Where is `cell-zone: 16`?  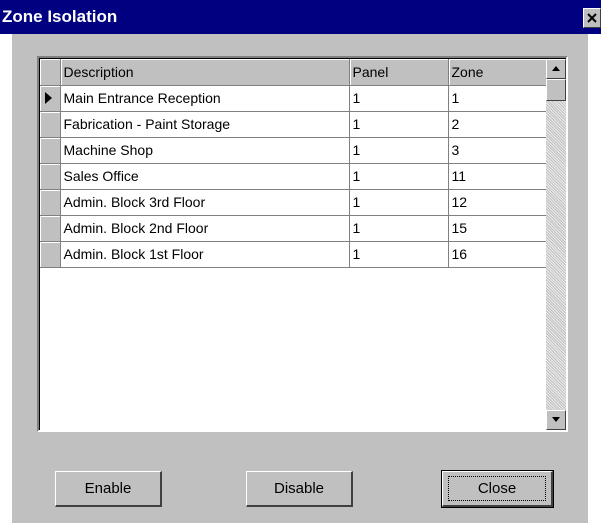 cell-zone: 16 is located at coordinates (498, 254).